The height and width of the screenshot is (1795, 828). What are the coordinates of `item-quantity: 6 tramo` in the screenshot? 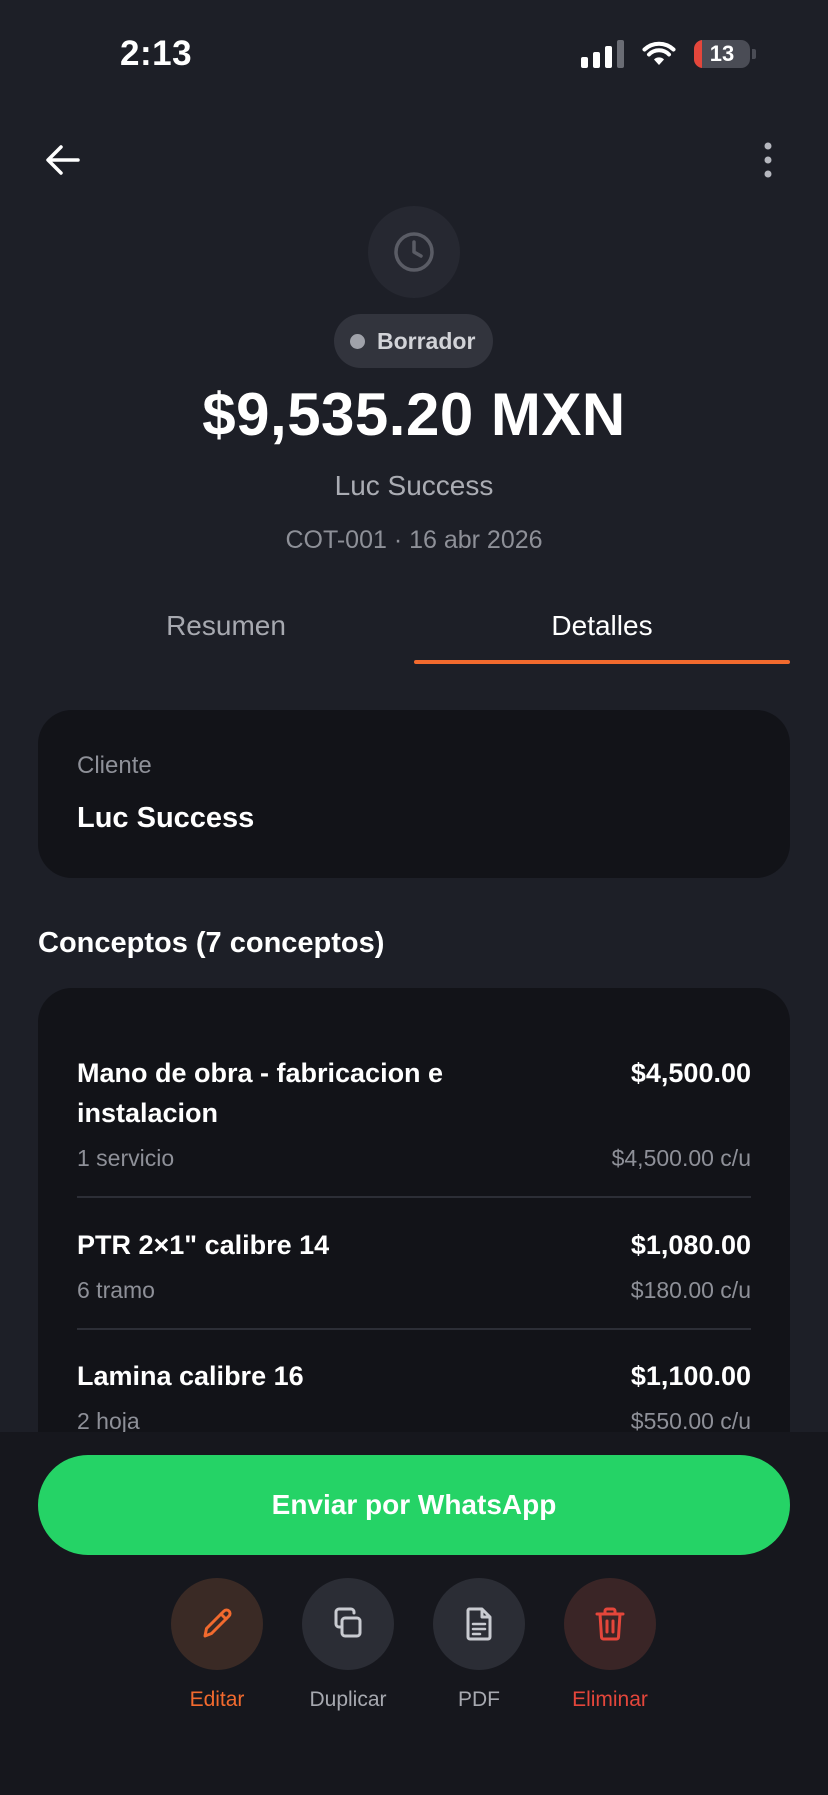 It's located at (116, 1290).